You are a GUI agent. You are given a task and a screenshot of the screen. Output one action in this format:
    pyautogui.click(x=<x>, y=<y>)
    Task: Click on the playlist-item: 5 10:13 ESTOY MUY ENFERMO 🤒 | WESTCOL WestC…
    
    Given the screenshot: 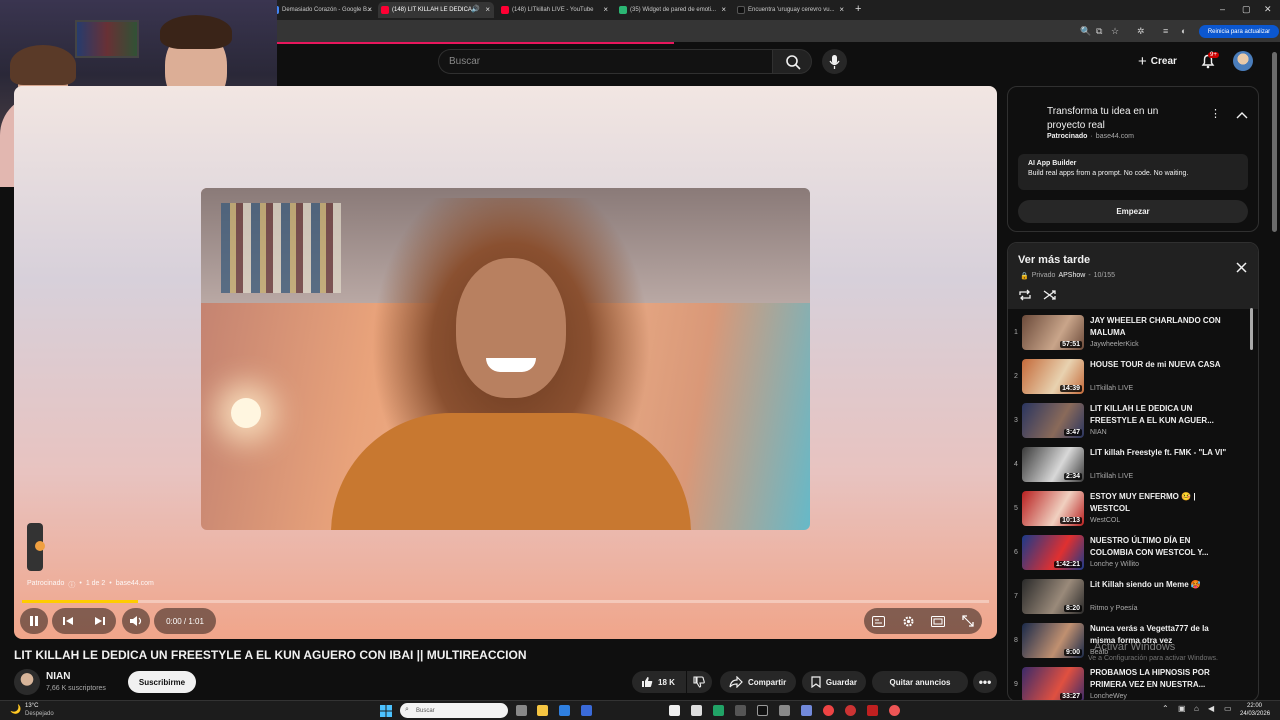 What is the action you would take?
    pyautogui.click(x=1133, y=511)
    